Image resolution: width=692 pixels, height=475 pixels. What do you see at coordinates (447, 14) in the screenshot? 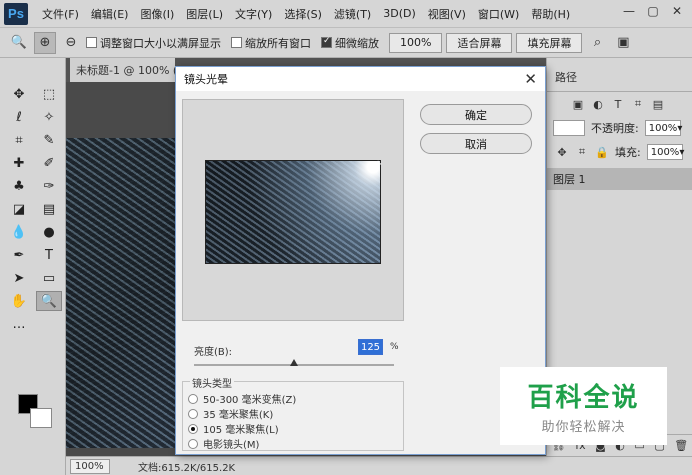
I see `menu-view: 视图(V)` at bounding box center [447, 14].